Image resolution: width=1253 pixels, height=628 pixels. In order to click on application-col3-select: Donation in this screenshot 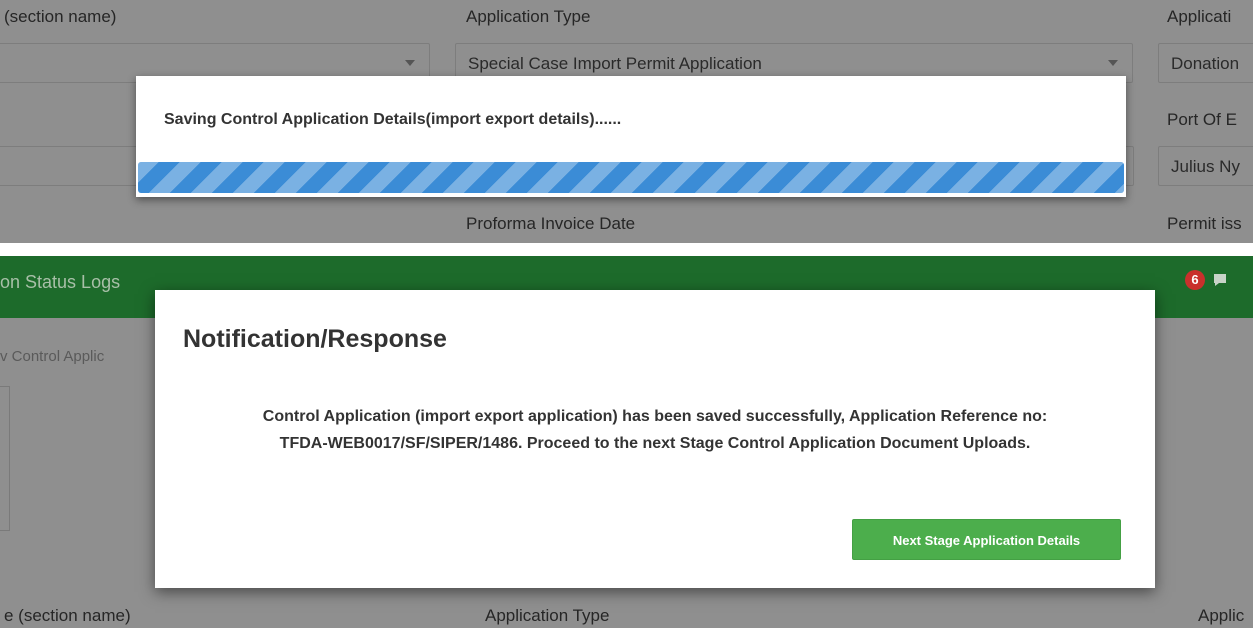, I will do `click(1205, 63)`.